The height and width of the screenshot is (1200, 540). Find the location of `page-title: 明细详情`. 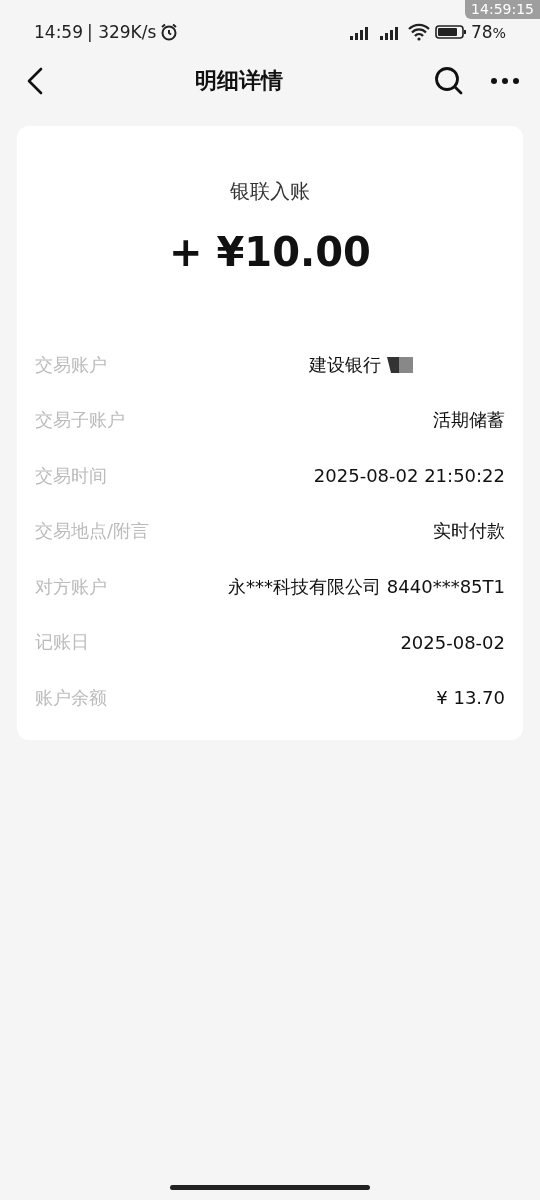

page-title: 明细详情 is located at coordinates (239, 81).